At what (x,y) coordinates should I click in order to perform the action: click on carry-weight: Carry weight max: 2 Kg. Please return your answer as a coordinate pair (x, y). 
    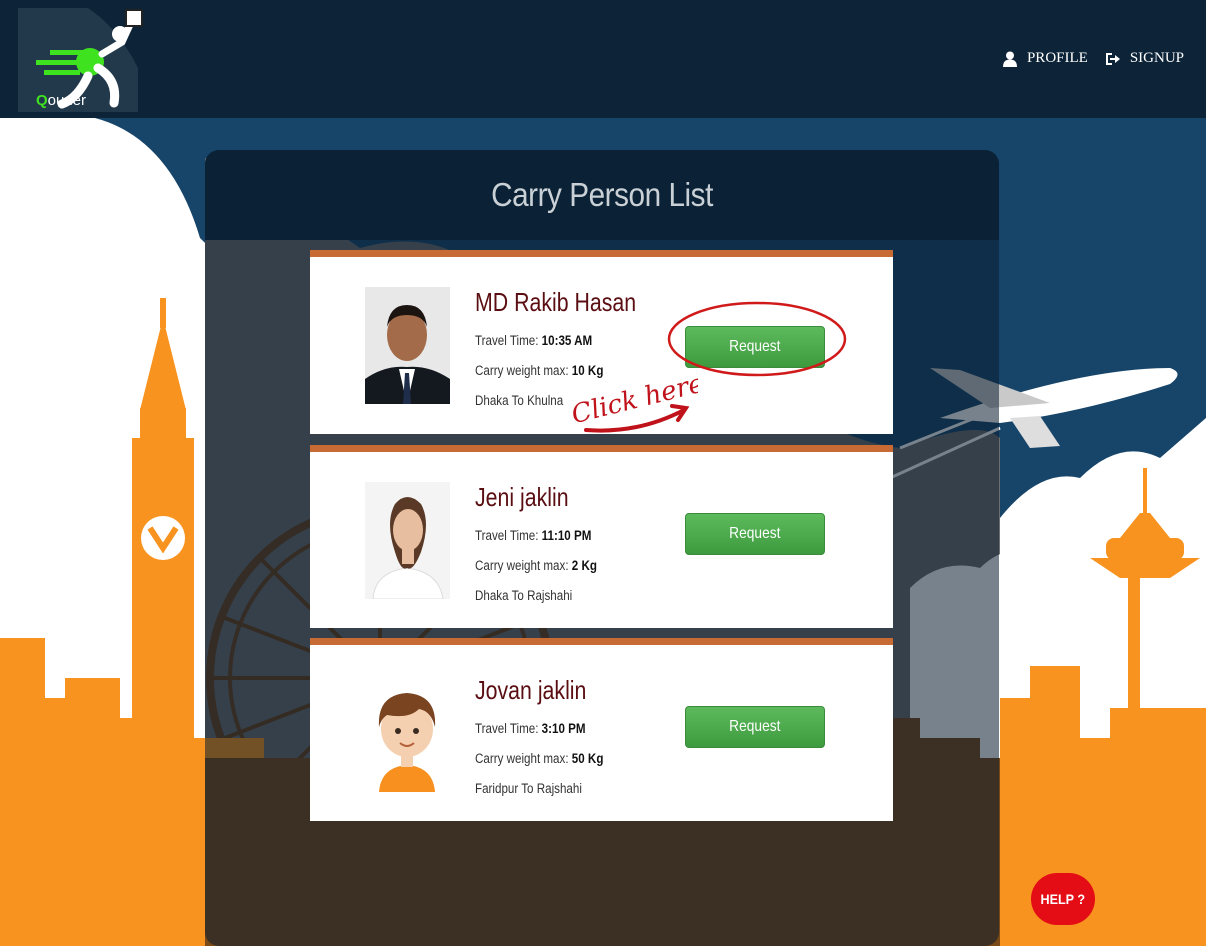
    Looking at the image, I should click on (536, 565).